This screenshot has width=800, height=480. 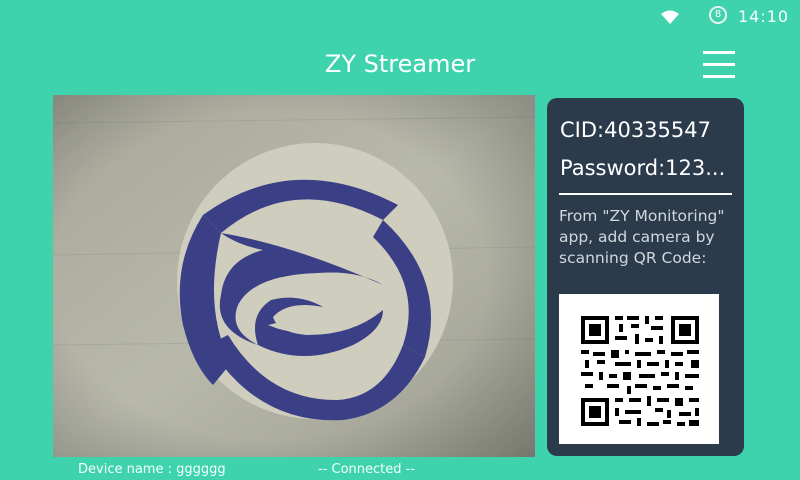 I want to click on app-title: ZY Streamer, so click(x=400, y=64).